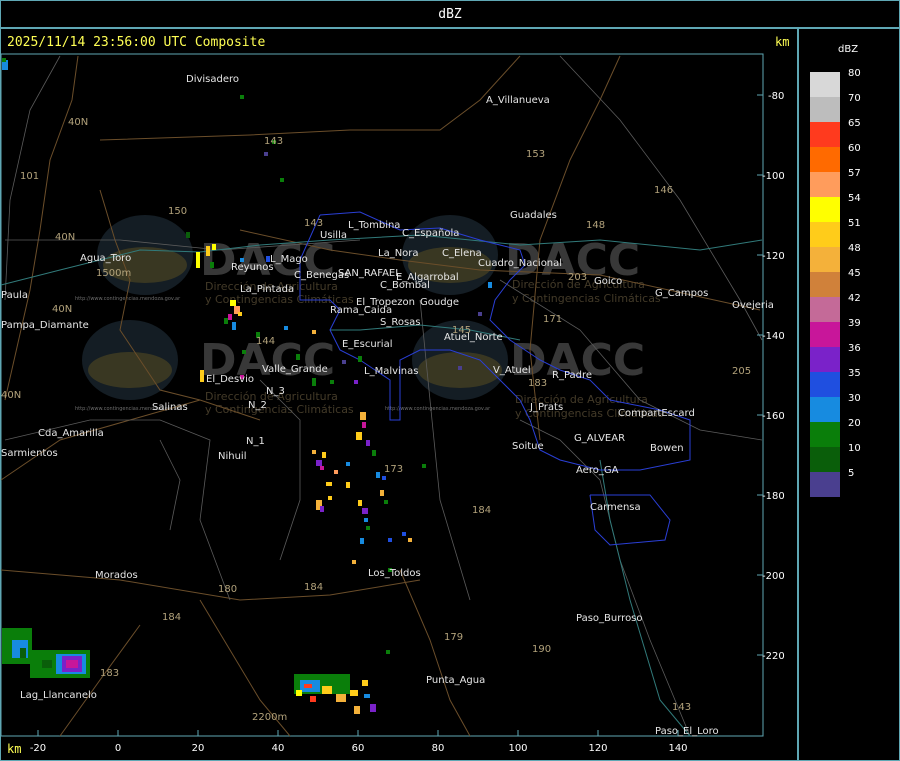 The image size is (900, 761). I want to click on x-tick-label: 80, so click(438, 748).